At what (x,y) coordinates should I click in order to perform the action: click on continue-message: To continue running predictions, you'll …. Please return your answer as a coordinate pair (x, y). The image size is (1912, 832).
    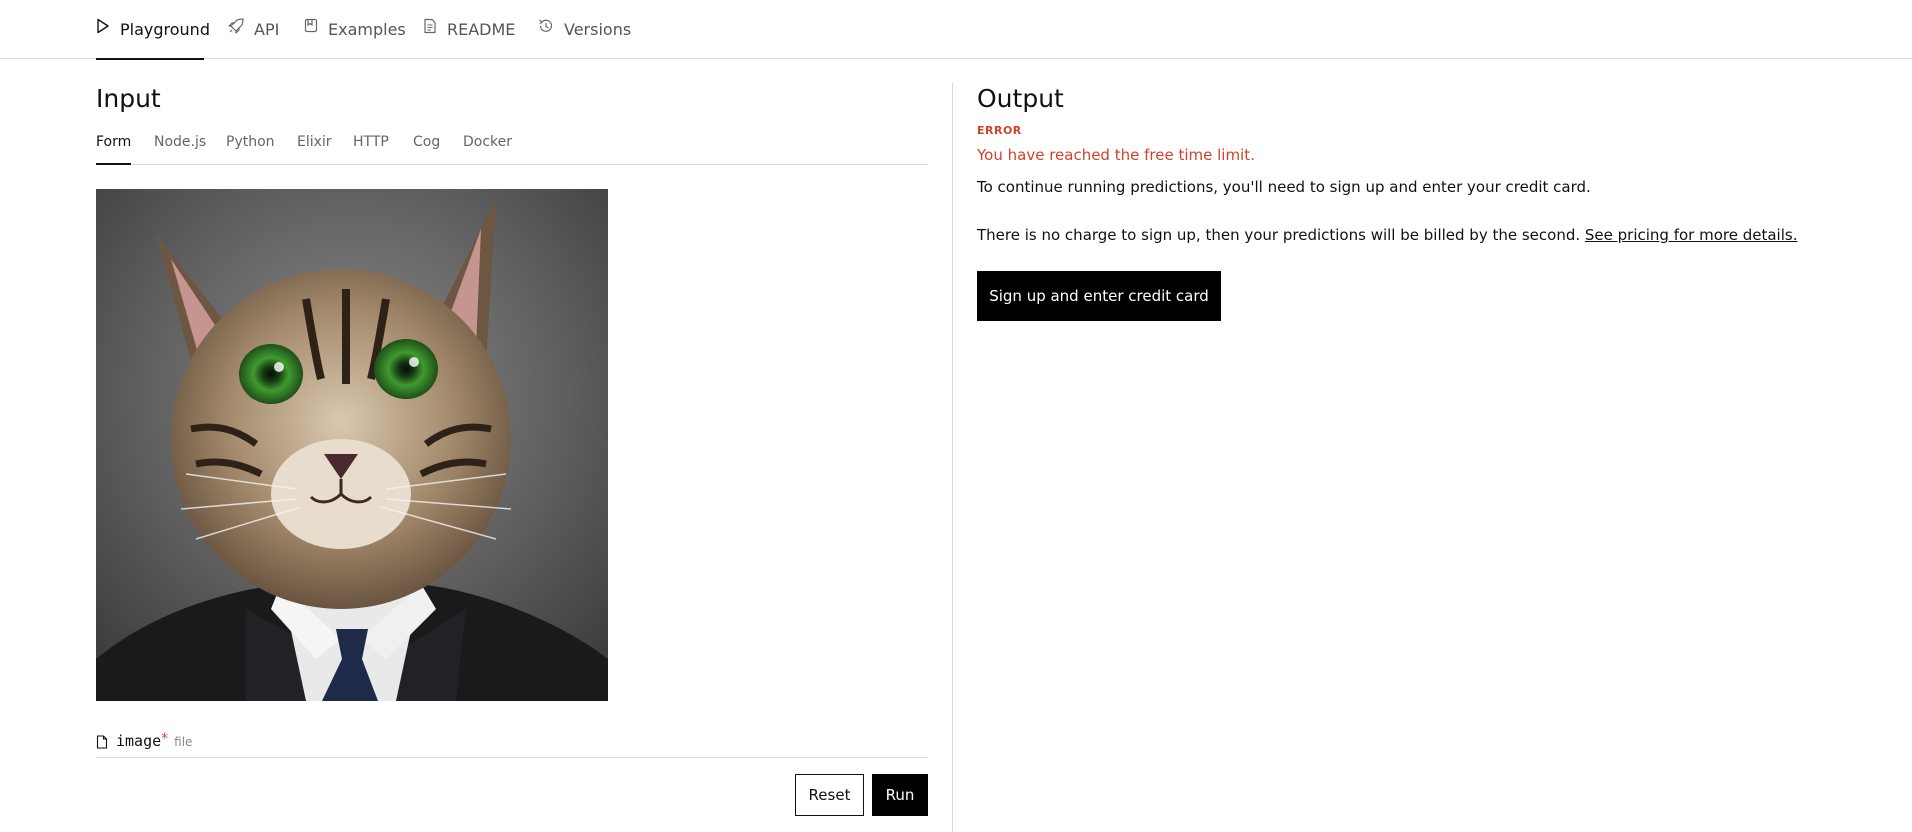
    Looking at the image, I should click on (1284, 187).